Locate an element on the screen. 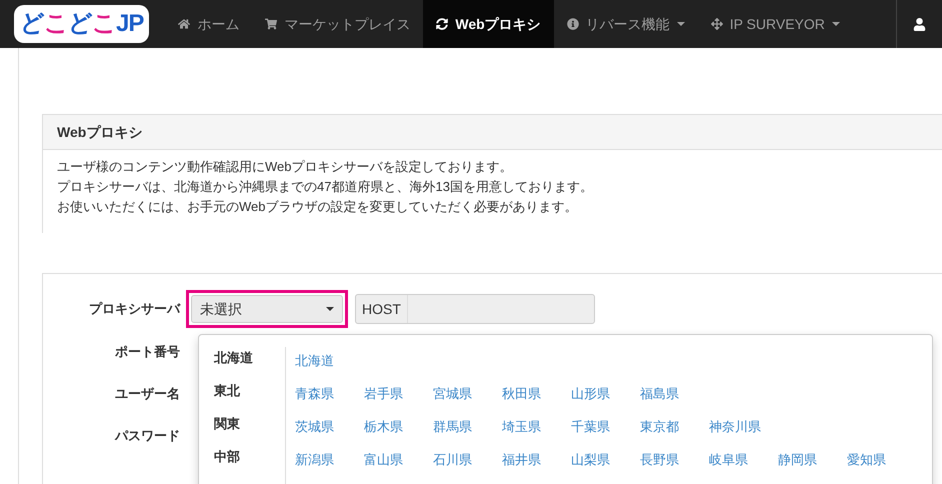 This screenshot has height=484, width=942. prefecture-link: 秋田県 is located at coordinates (536, 393).